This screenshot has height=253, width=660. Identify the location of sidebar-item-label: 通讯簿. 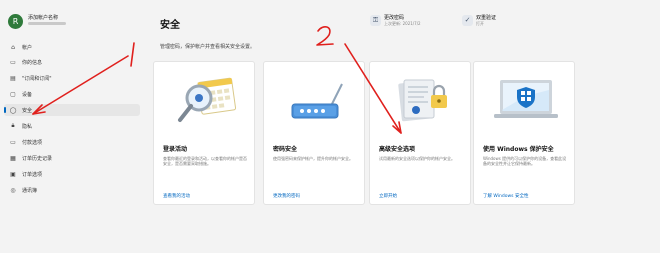
(30, 190).